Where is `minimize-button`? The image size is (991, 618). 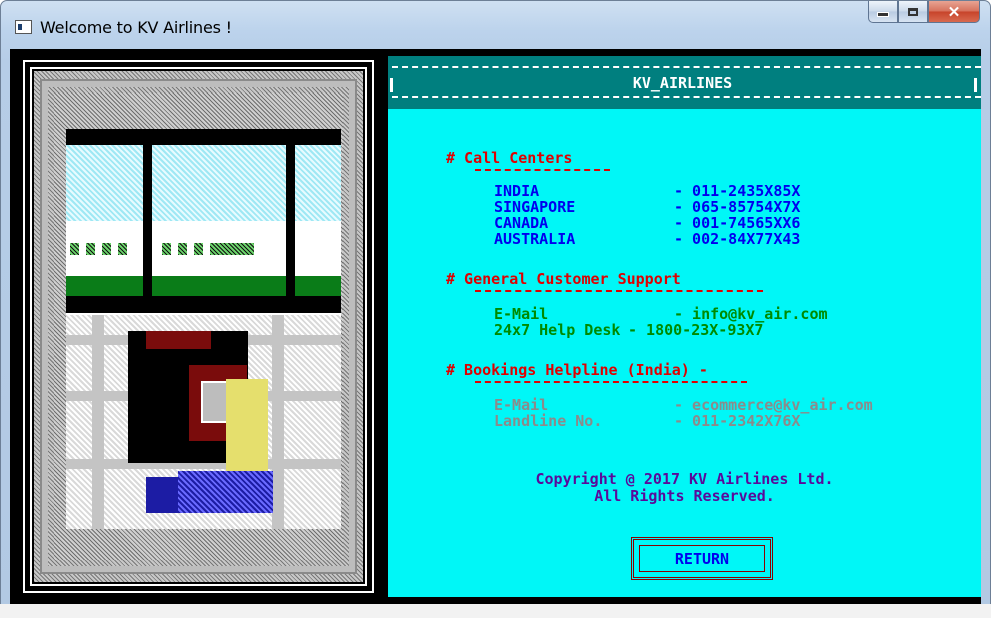
minimize-button is located at coordinates (883, 12).